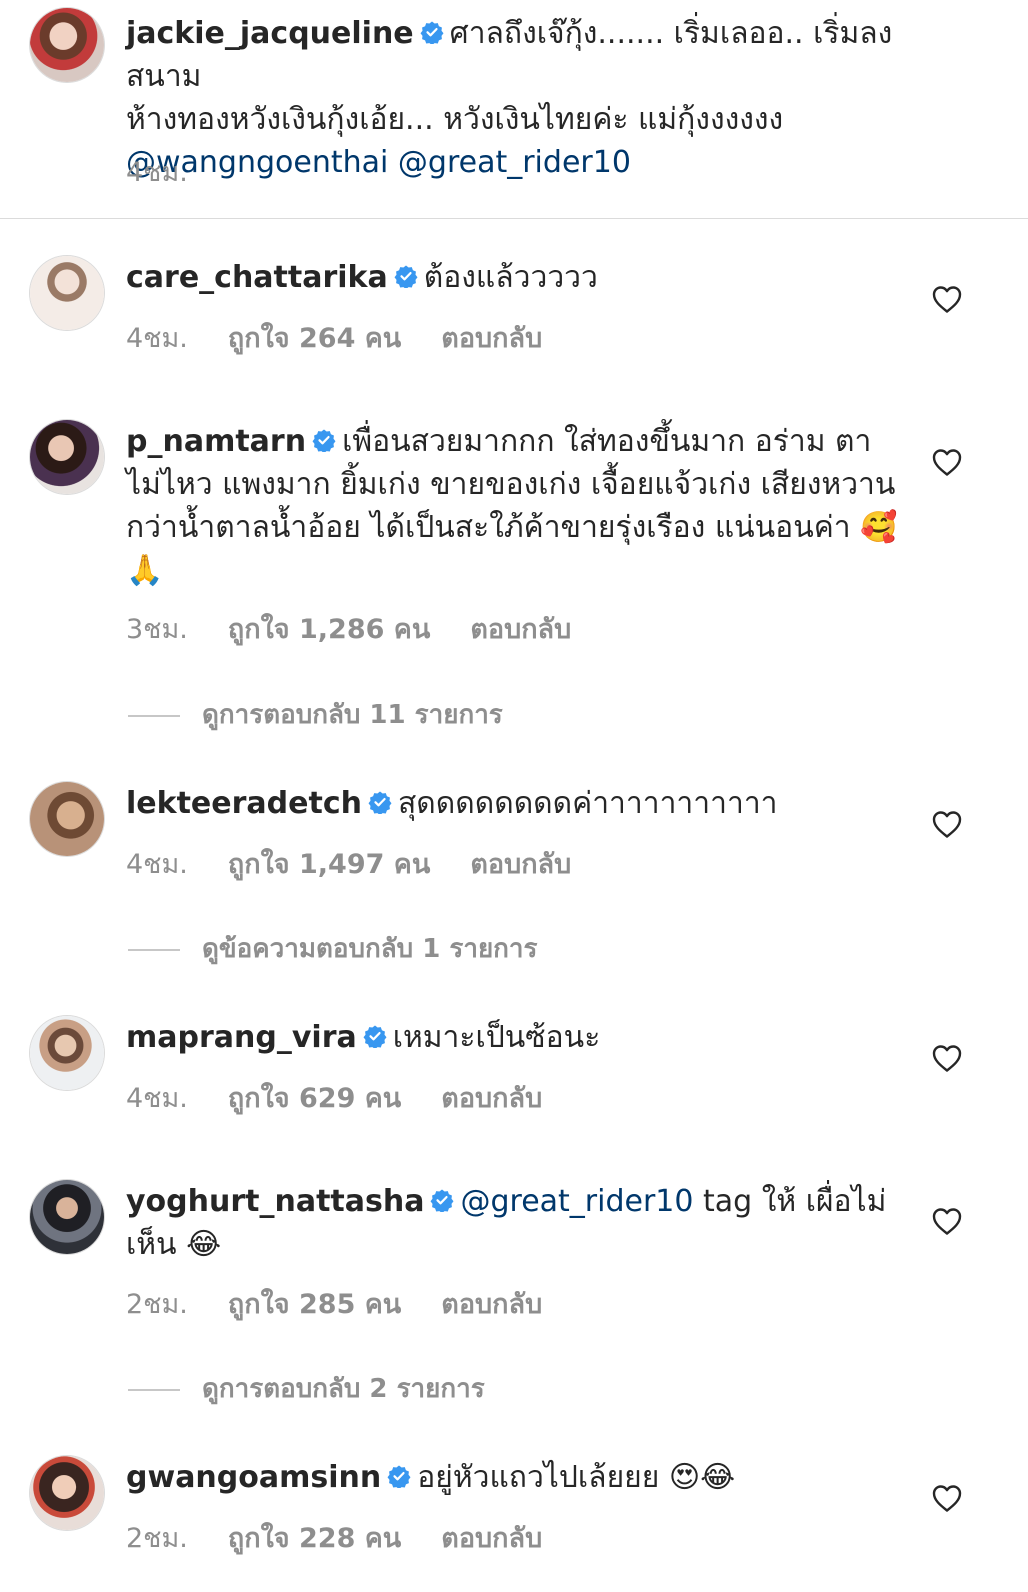  I want to click on comment-body: เหมาะเป็นซ้อนะ, so click(496, 1037).